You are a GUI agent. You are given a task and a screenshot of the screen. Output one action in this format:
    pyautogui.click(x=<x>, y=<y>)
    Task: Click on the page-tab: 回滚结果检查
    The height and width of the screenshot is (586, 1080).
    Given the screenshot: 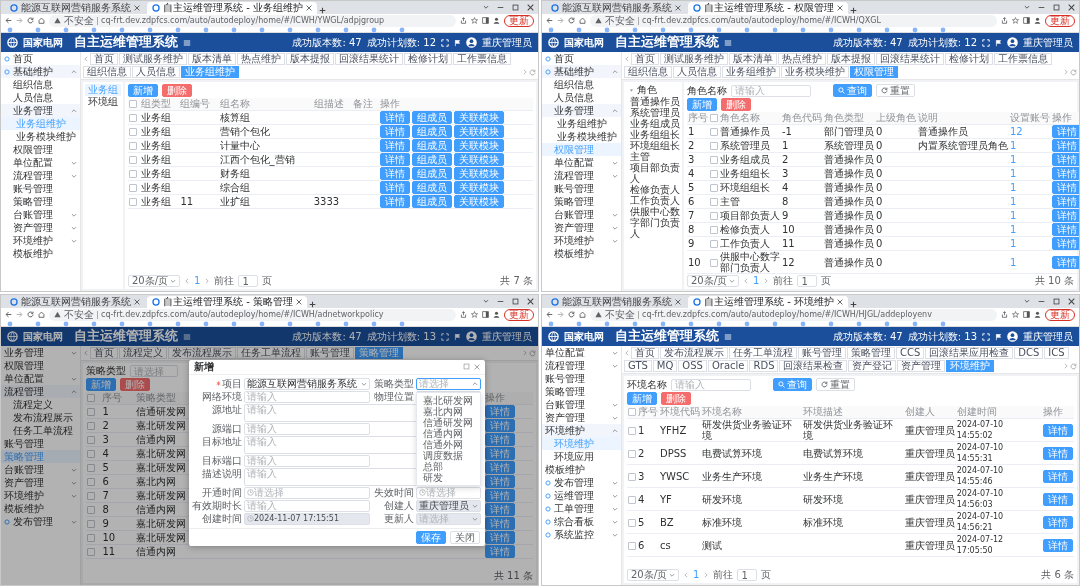 What is the action you would take?
    pyautogui.click(x=813, y=366)
    